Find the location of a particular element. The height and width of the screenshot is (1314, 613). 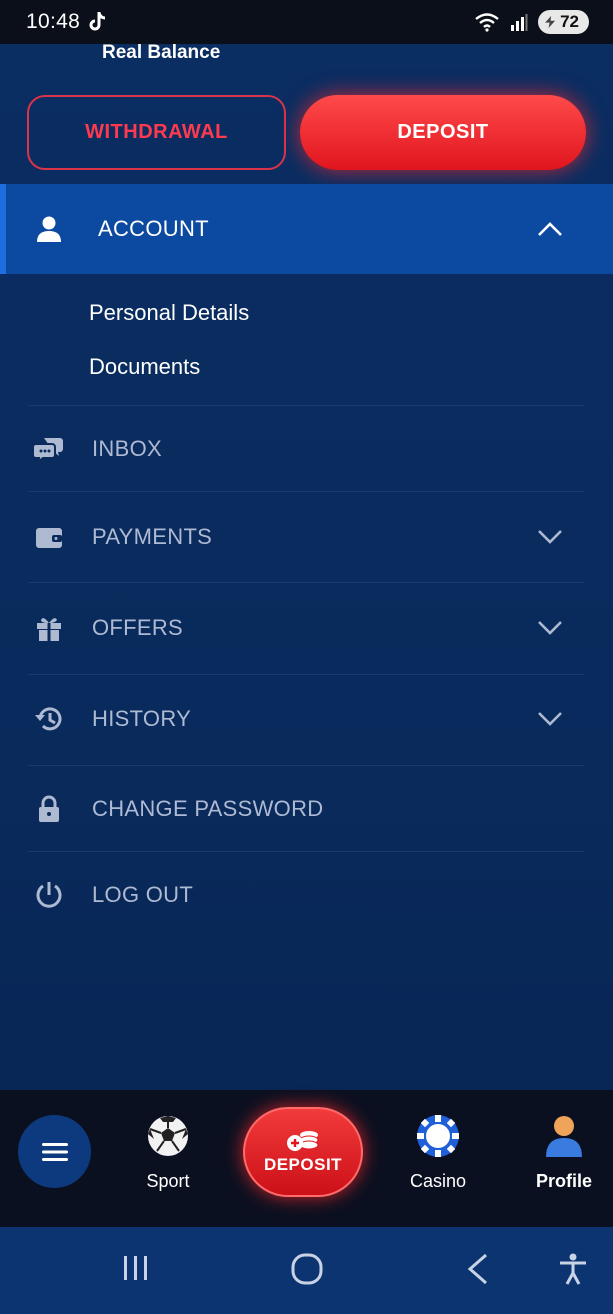

coins-icon is located at coordinates (303, 1141).